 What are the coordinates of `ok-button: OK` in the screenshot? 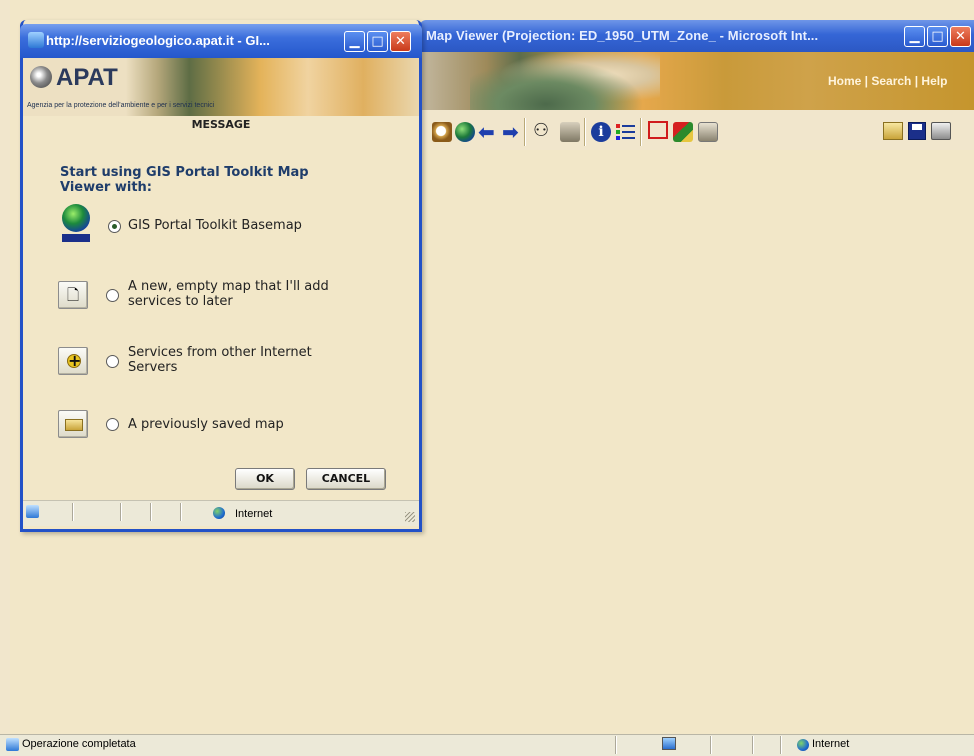 It's located at (265, 479).